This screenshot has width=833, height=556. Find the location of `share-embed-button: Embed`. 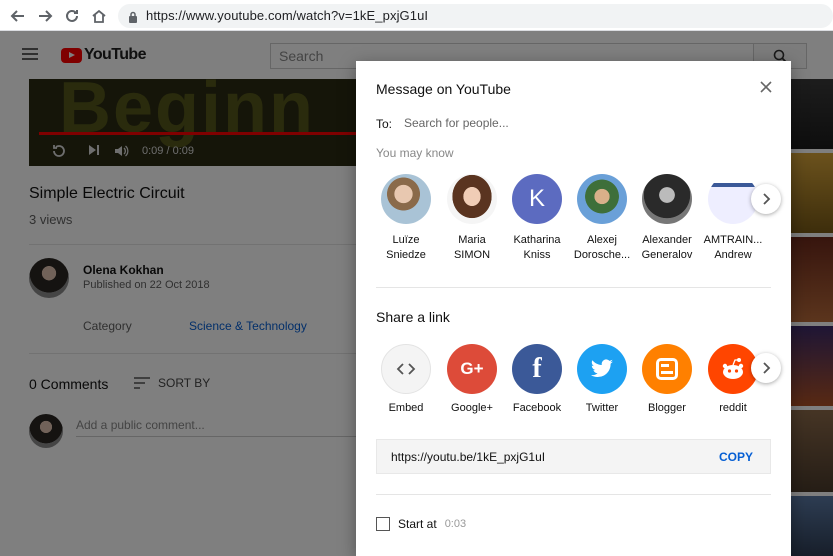

share-embed-button: Embed is located at coordinates (406, 379).